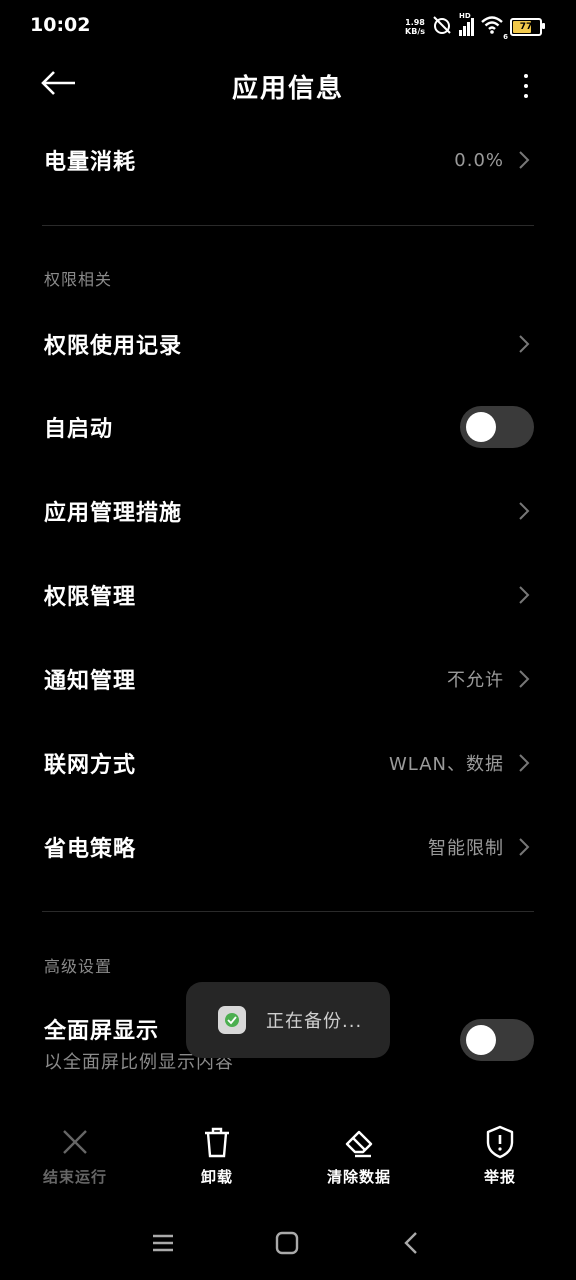 This screenshot has width=576, height=1280. I want to click on status-icons: 1.98 KB/s HD 6 77, so click(475, 26).